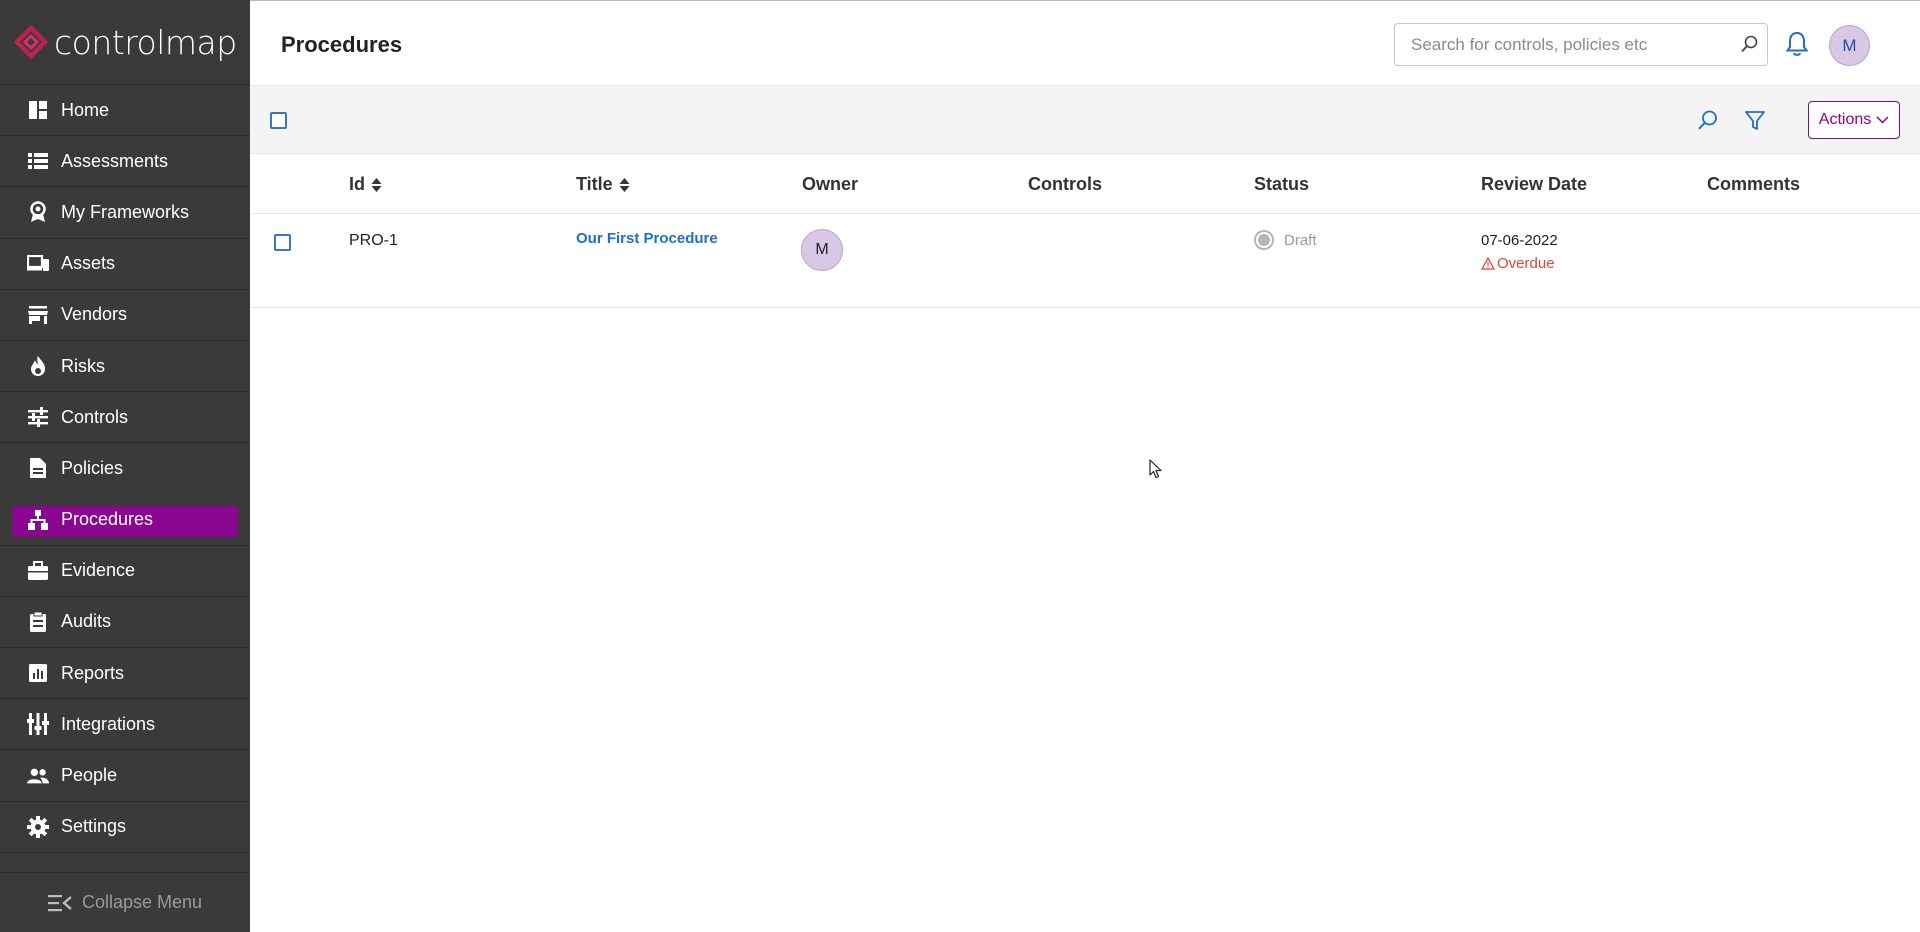 The height and width of the screenshot is (932, 1920). What do you see at coordinates (647, 238) in the screenshot?
I see `procedure-title-link: Our First Procedure` at bounding box center [647, 238].